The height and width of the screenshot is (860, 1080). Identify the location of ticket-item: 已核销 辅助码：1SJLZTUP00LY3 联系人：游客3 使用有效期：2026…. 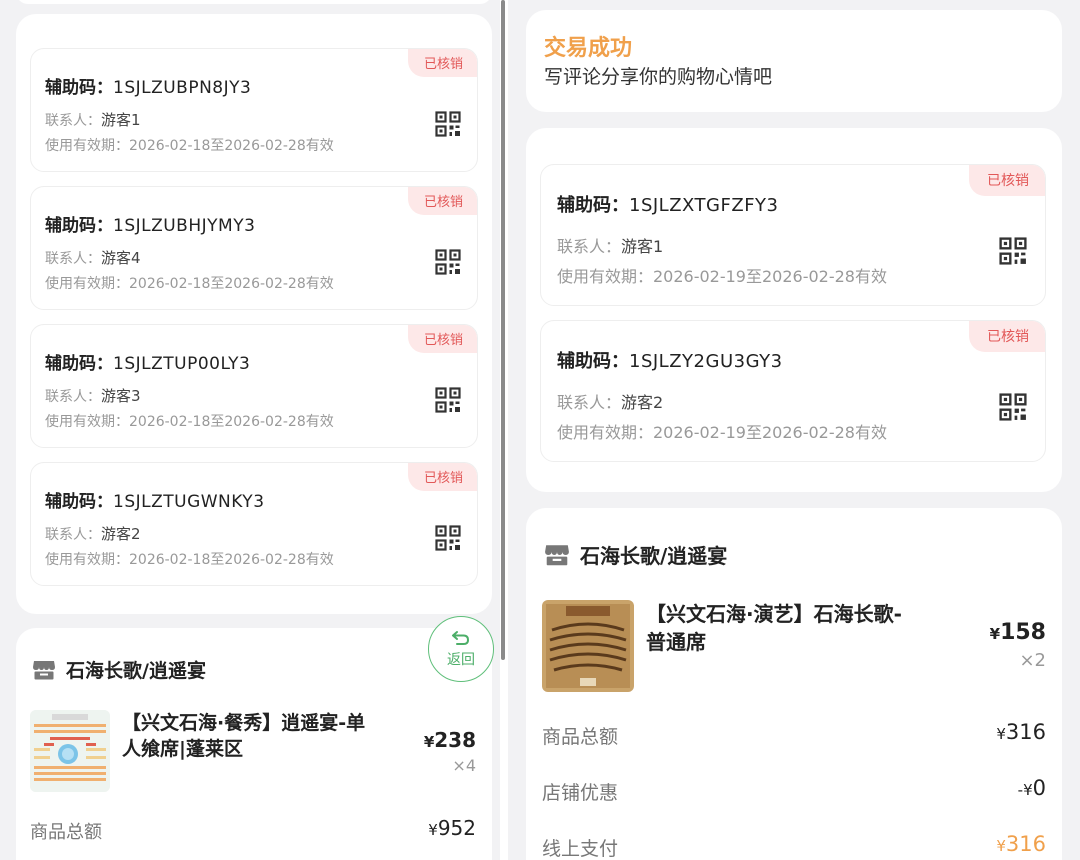
(254, 386).